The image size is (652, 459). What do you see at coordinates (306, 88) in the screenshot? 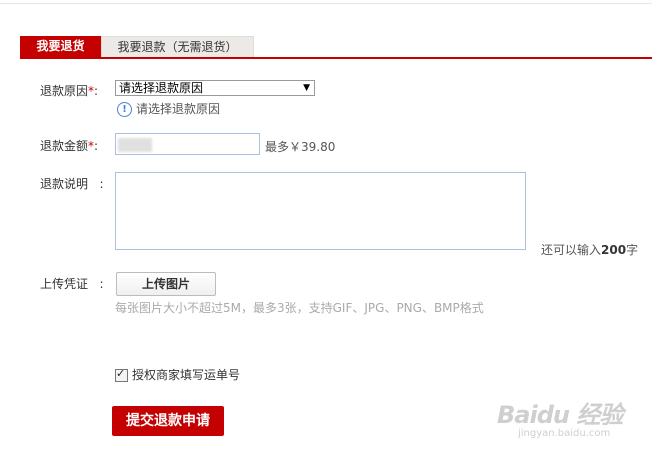
I see `dropdown-arrow-icon: ▼` at bounding box center [306, 88].